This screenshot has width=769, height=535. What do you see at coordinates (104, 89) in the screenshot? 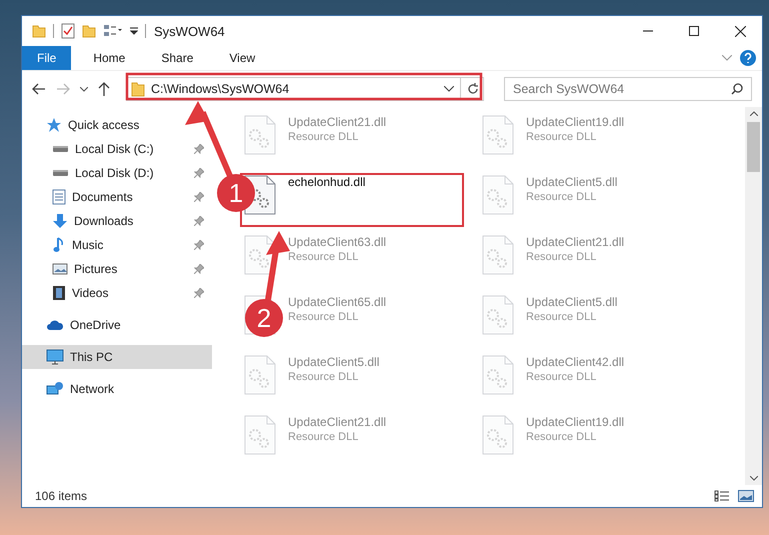
I see `up-icon` at bounding box center [104, 89].